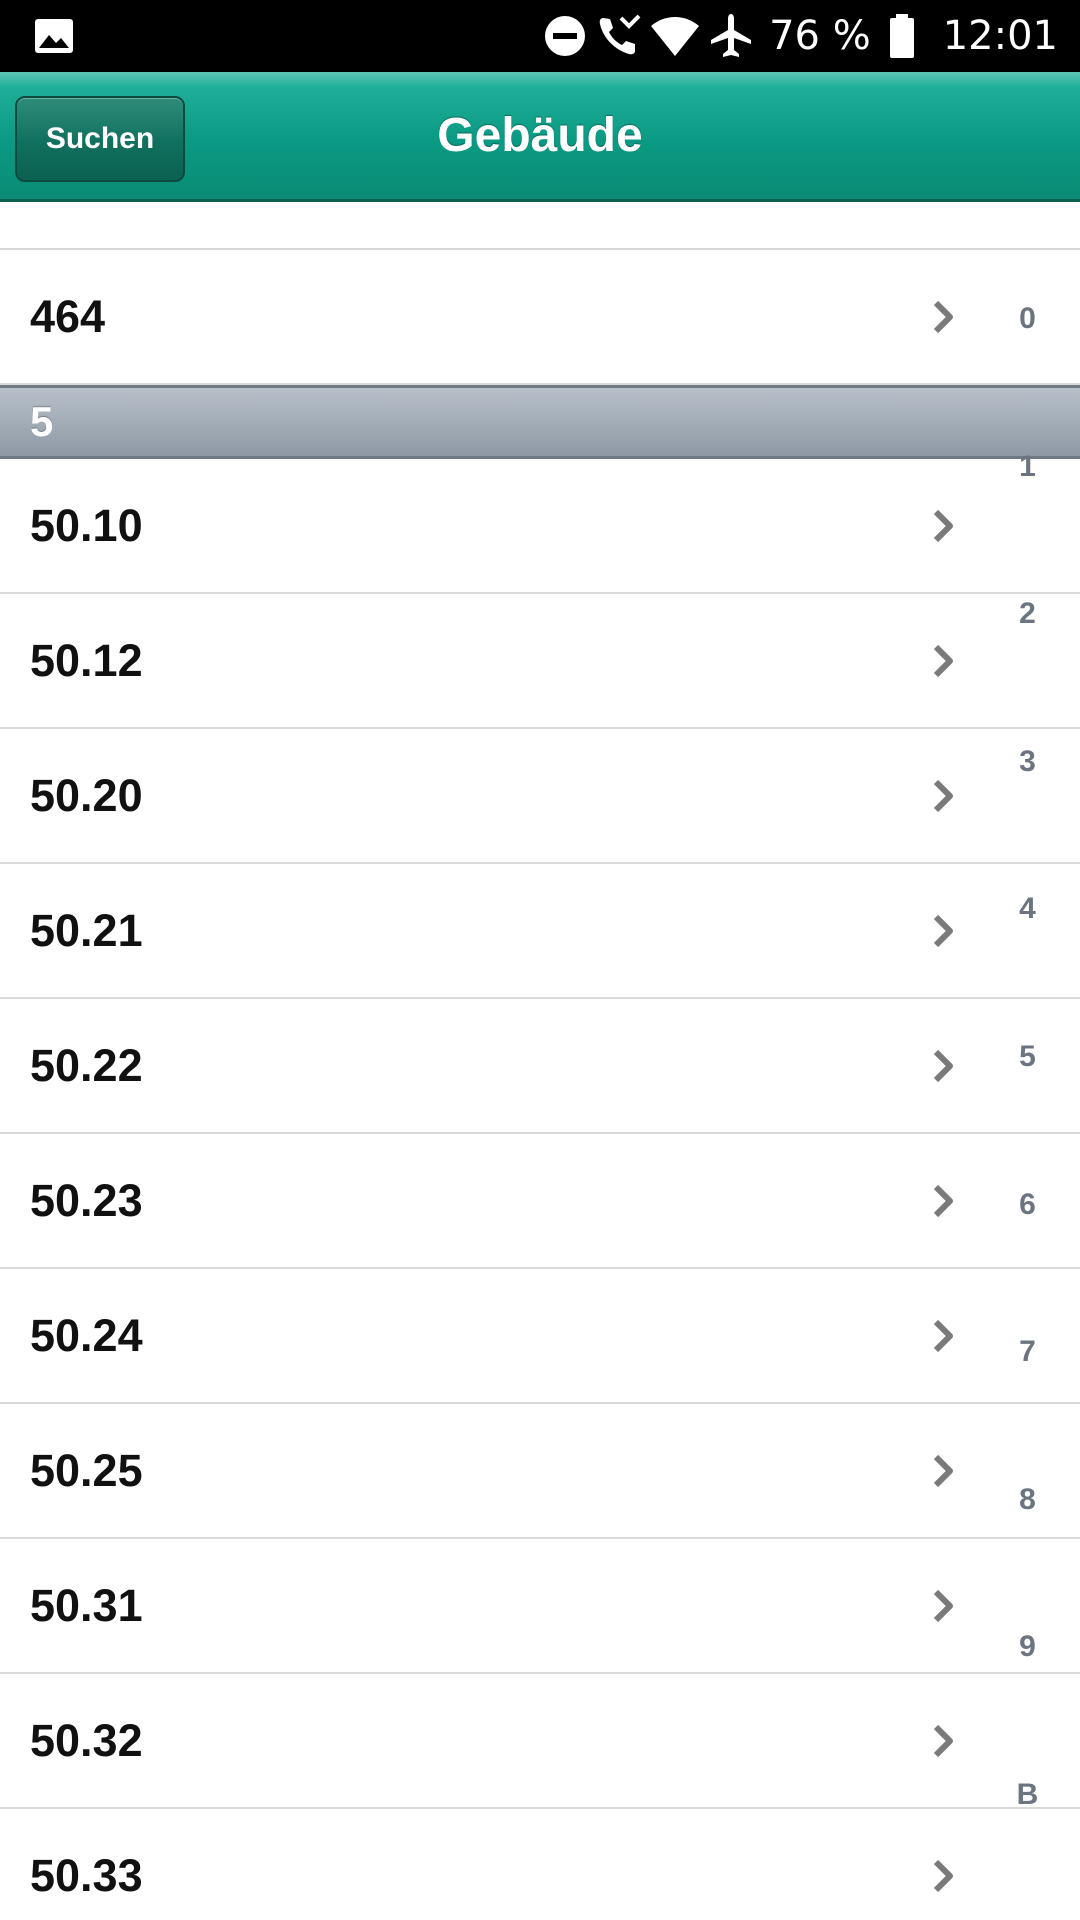 The image size is (1080, 1920). What do you see at coordinates (540, 137) in the screenshot?
I see `navigation-bar: Gebäude Suchen` at bounding box center [540, 137].